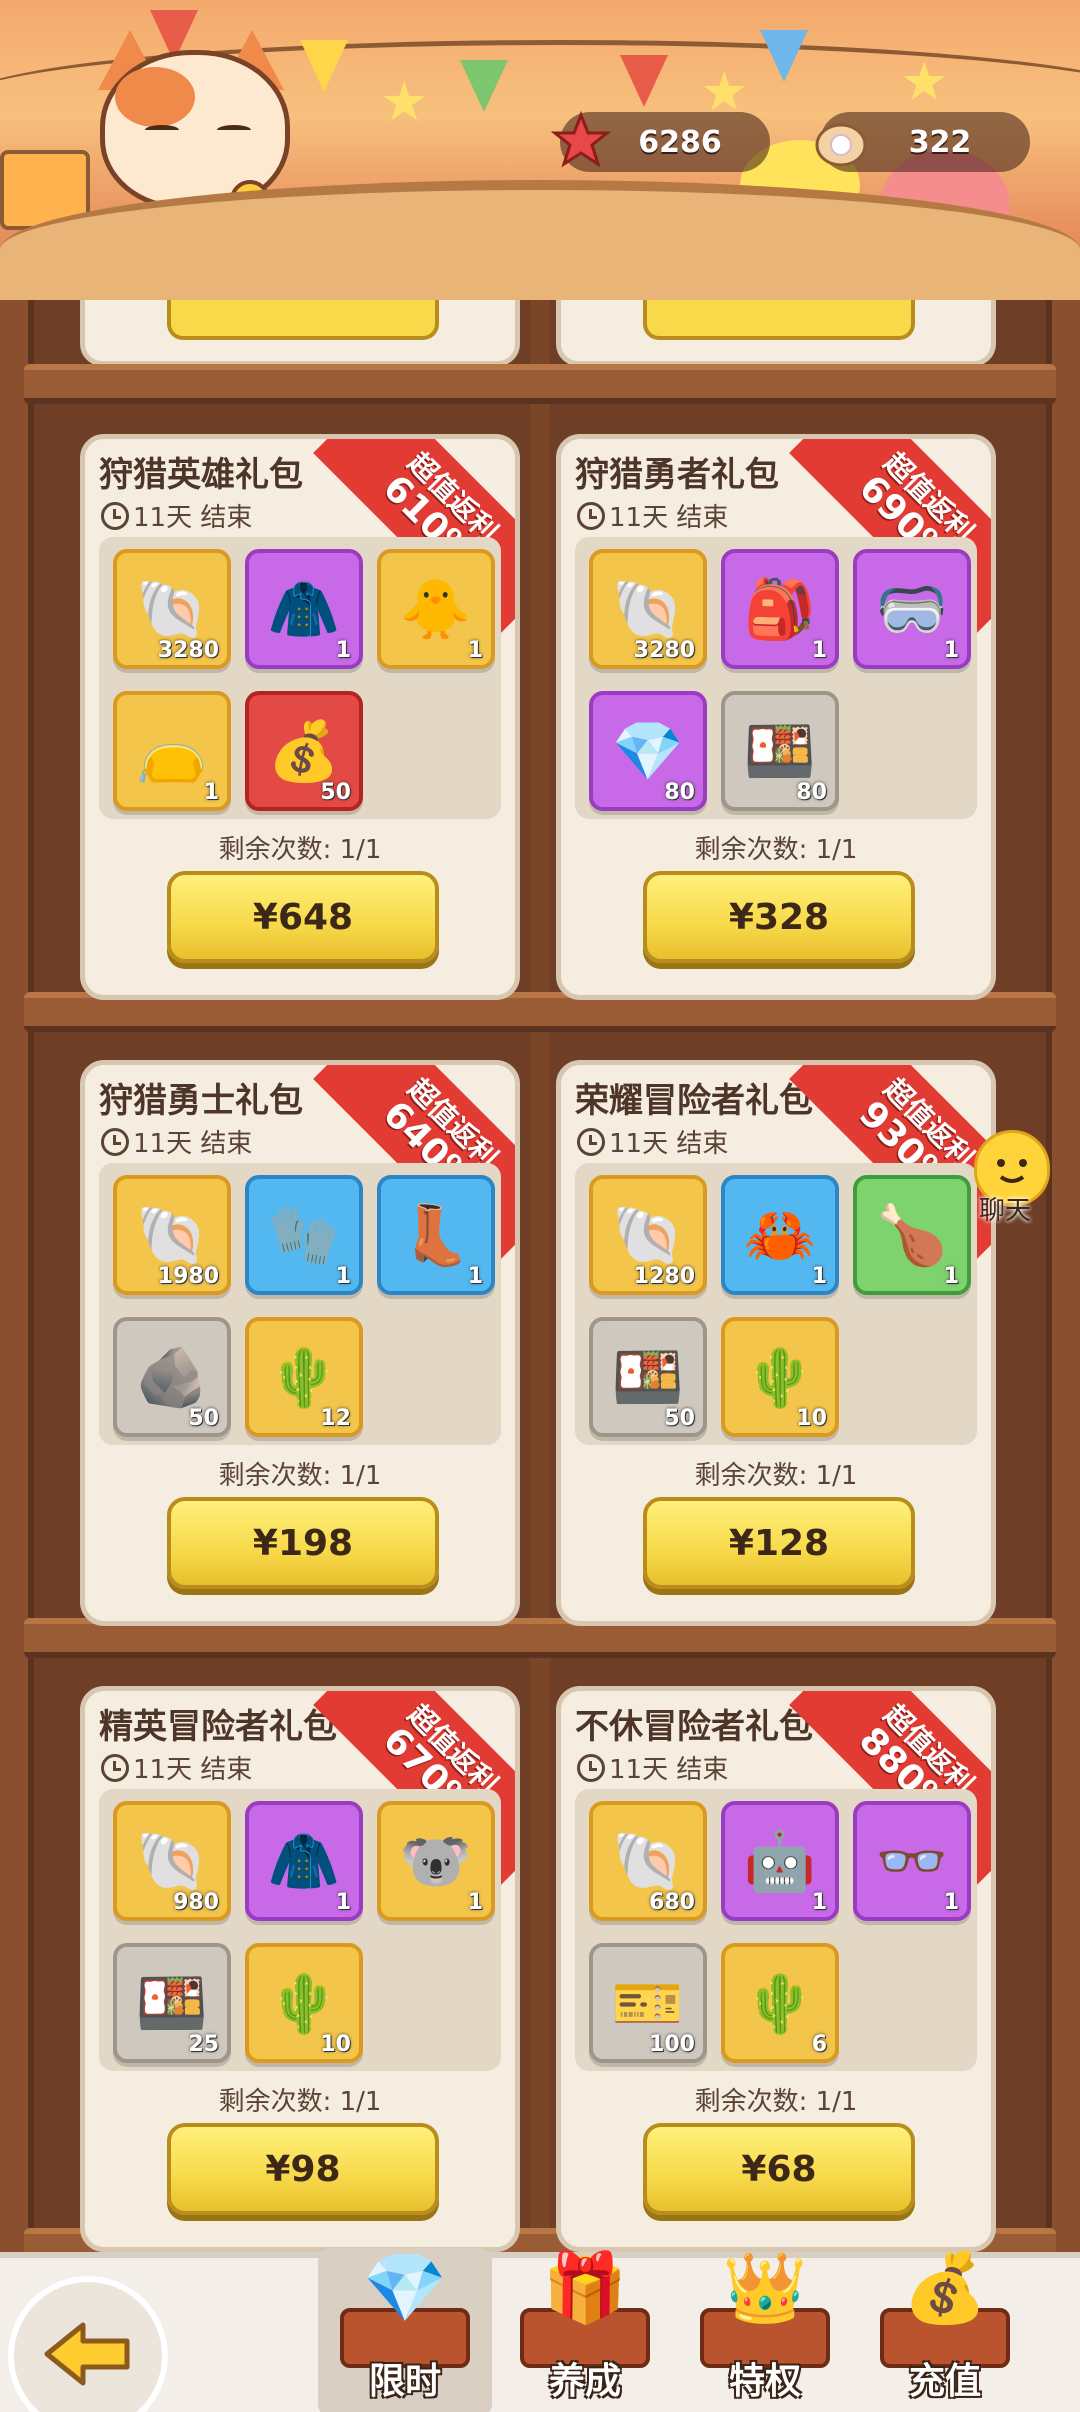 This screenshot has height=2412, width=1080. Describe the element at coordinates (172, 2003) in the screenshot. I see `food-tray-item: 🍱 25` at that location.